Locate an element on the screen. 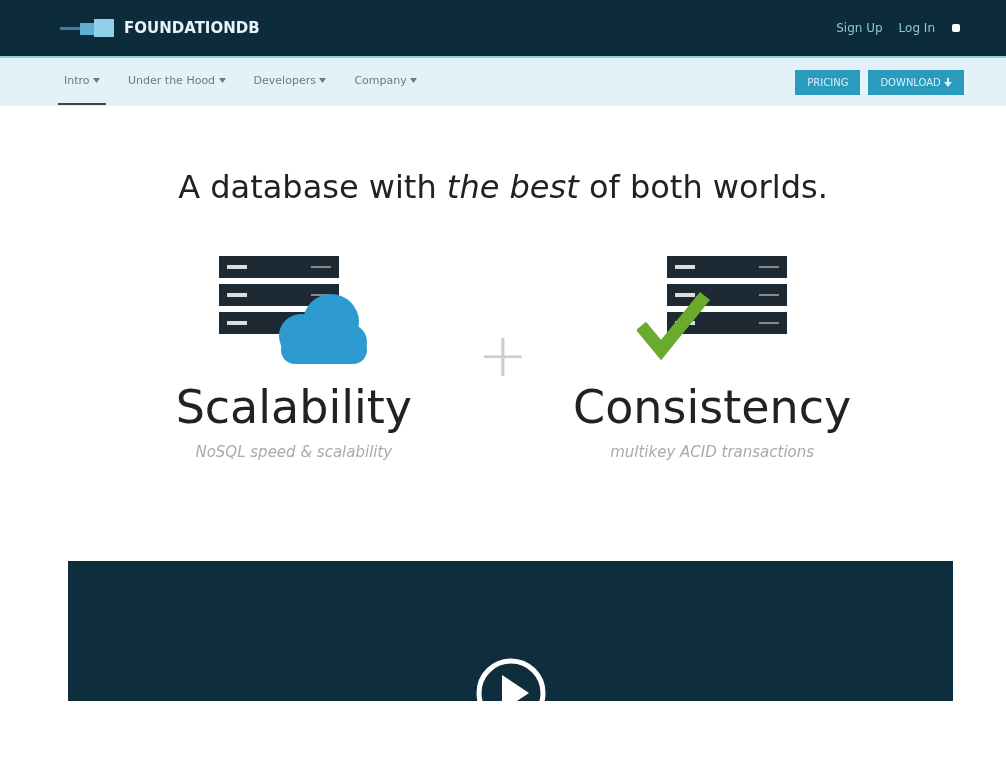 This screenshot has height=757, width=1006. feature-title: Scalability is located at coordinates (294, 407).